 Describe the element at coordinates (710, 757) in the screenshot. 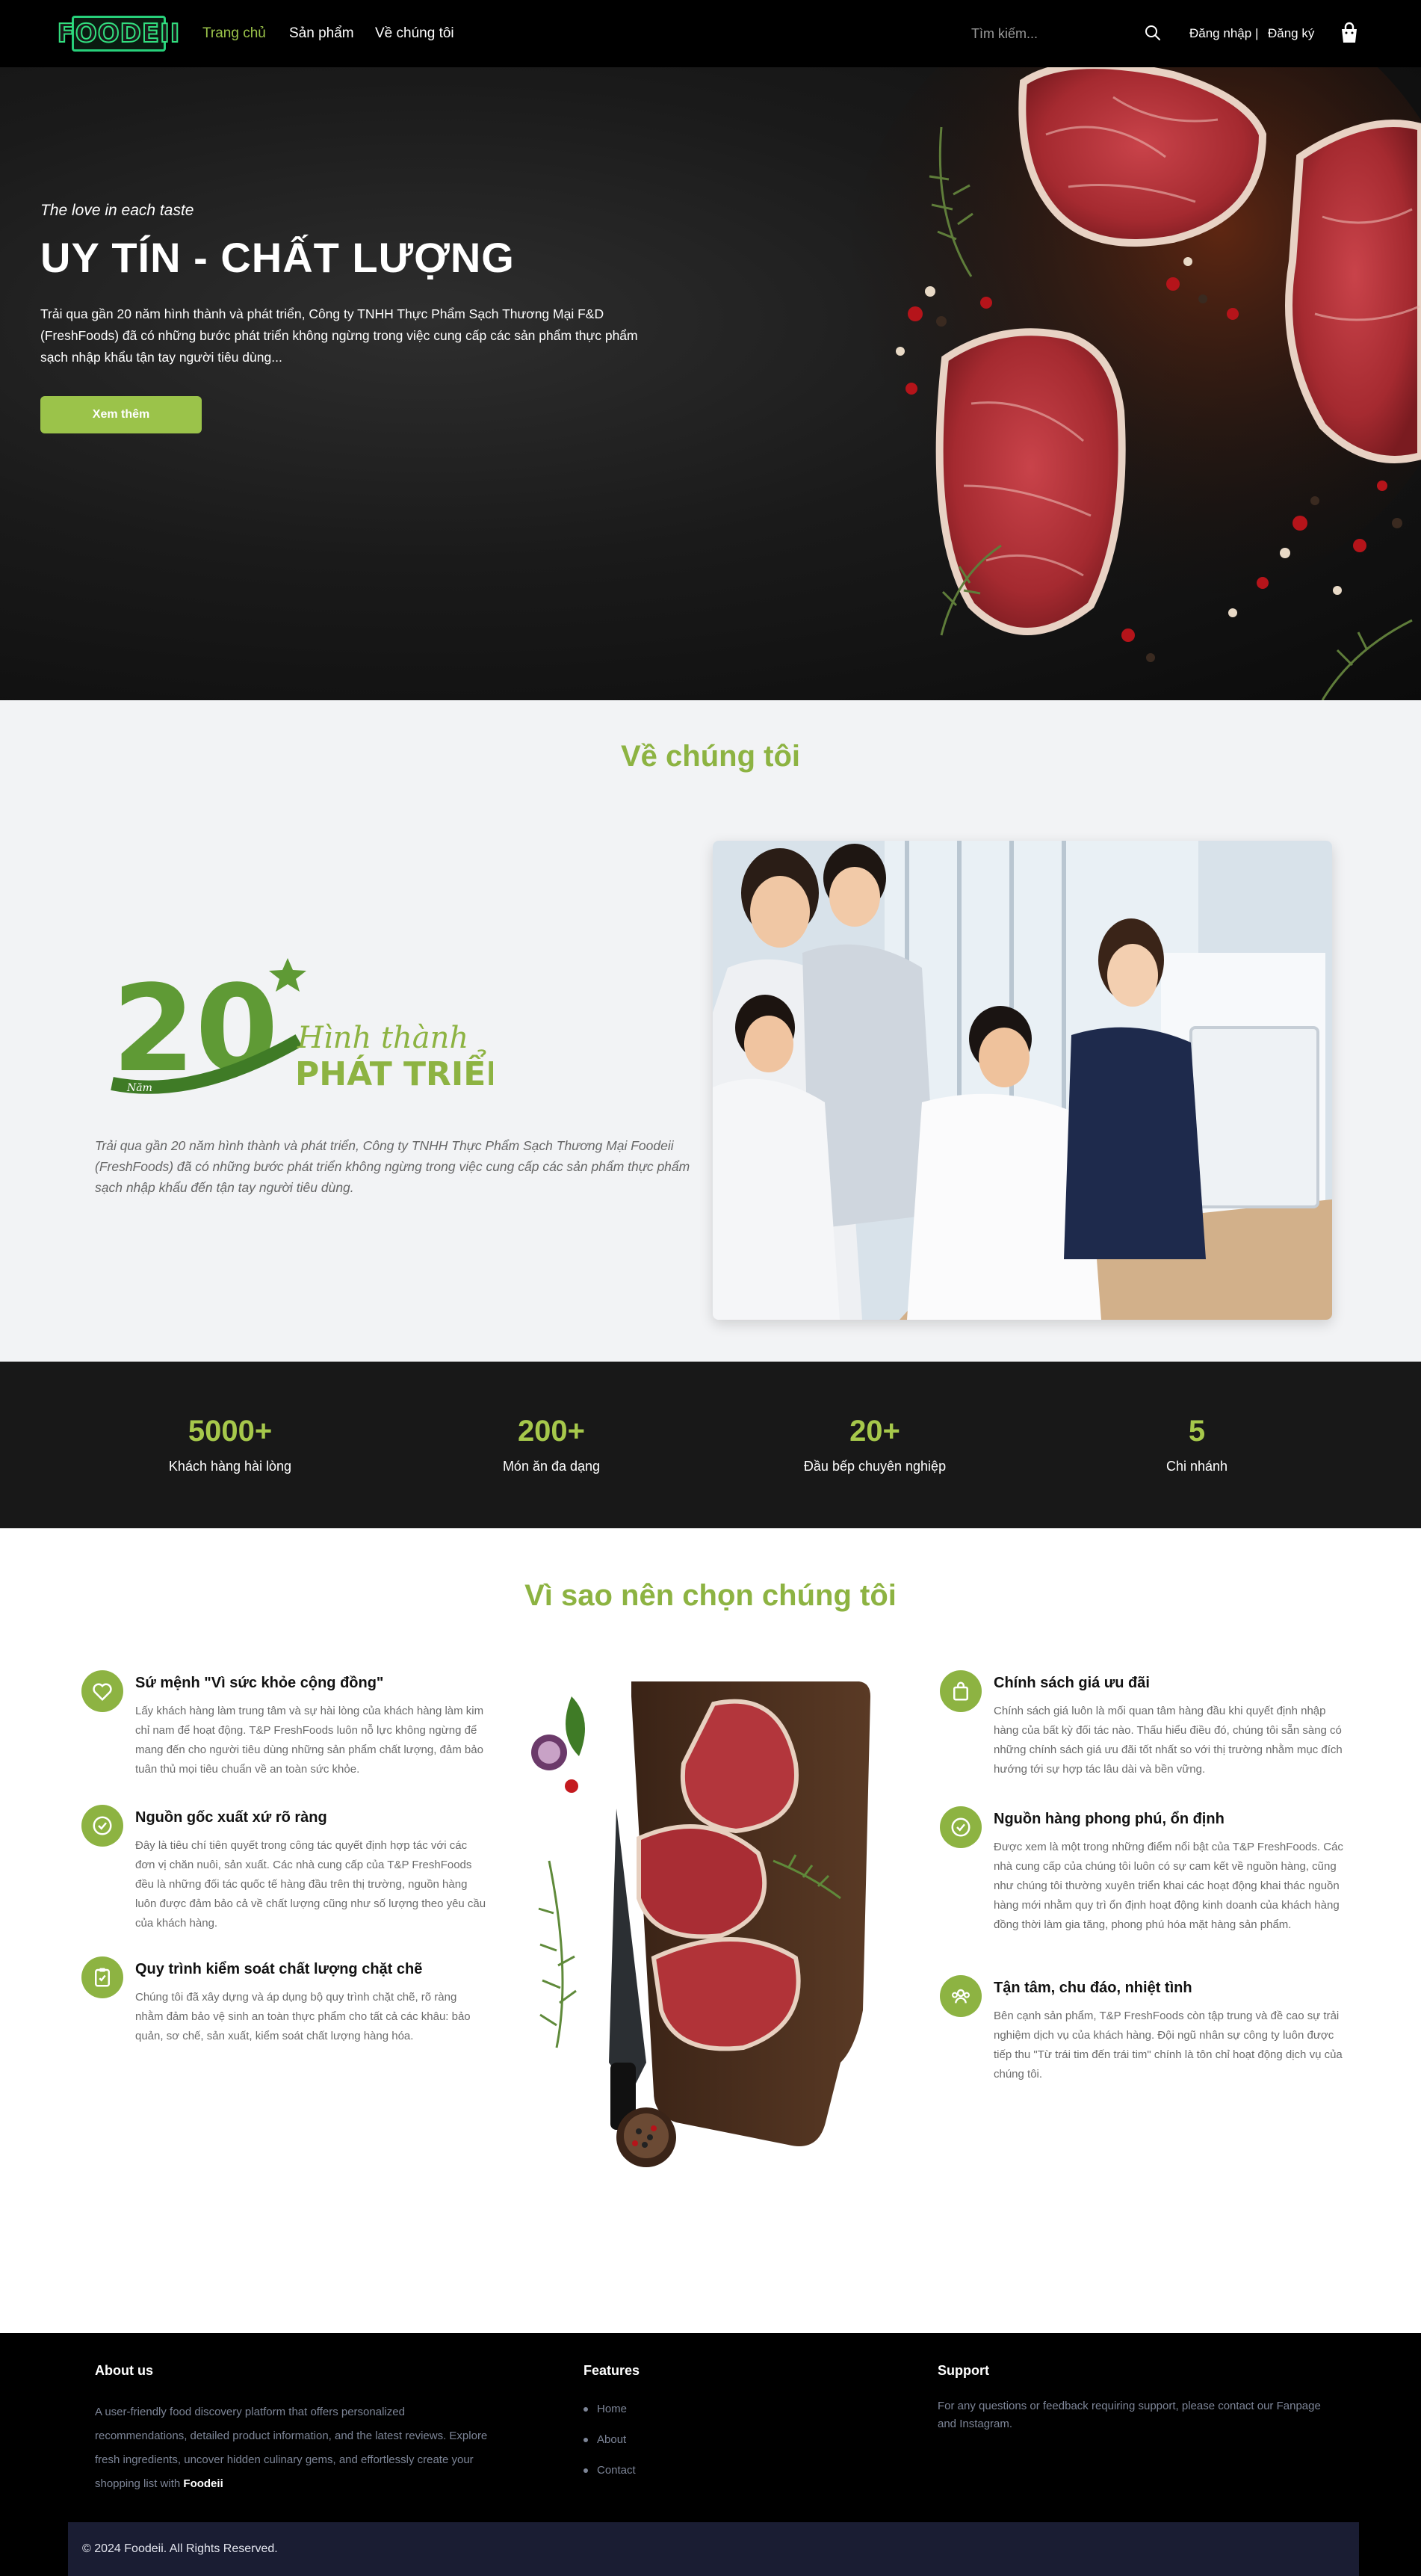

I see `about-title: Về chúng tôi` at that location.